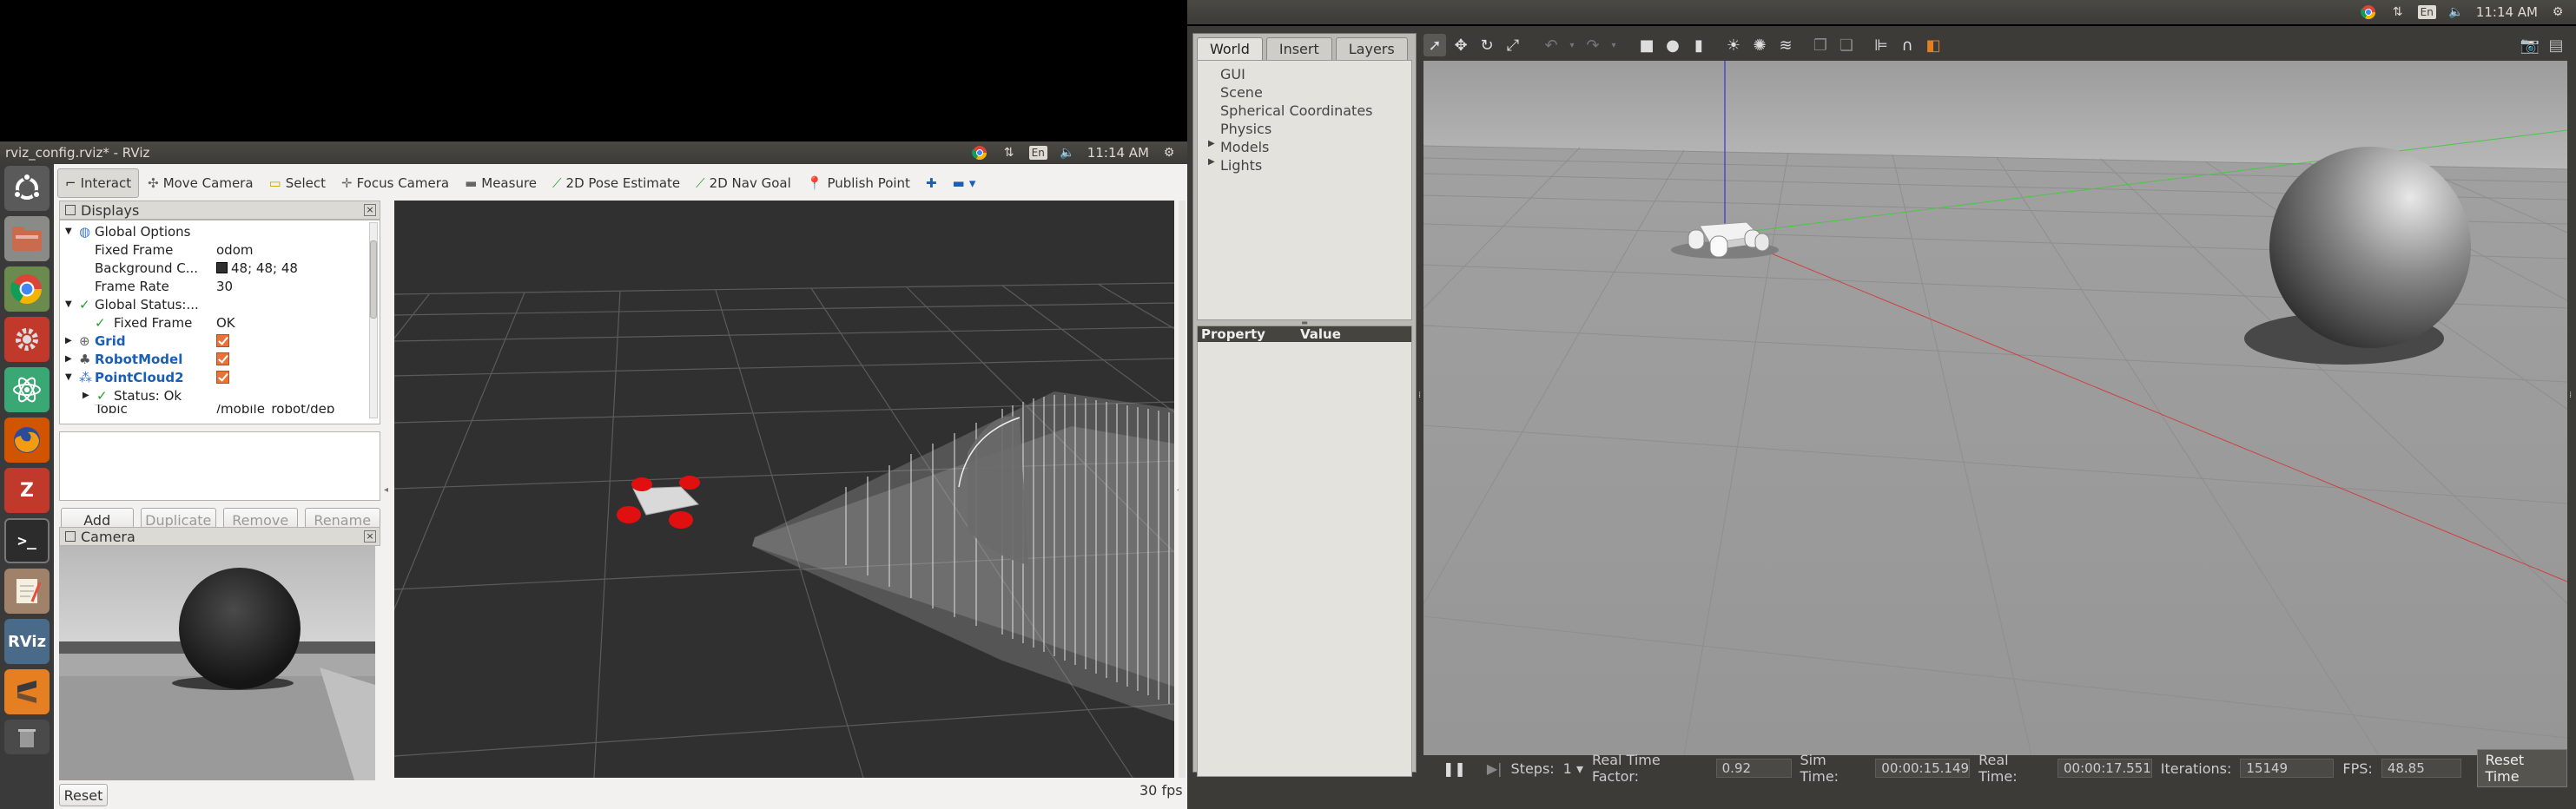  What do you see at coordinates (220, 408) in the screenshot?
I see `tree-row-topic: Topic/mobile_robot/dep` at bounding box center [220, 408].